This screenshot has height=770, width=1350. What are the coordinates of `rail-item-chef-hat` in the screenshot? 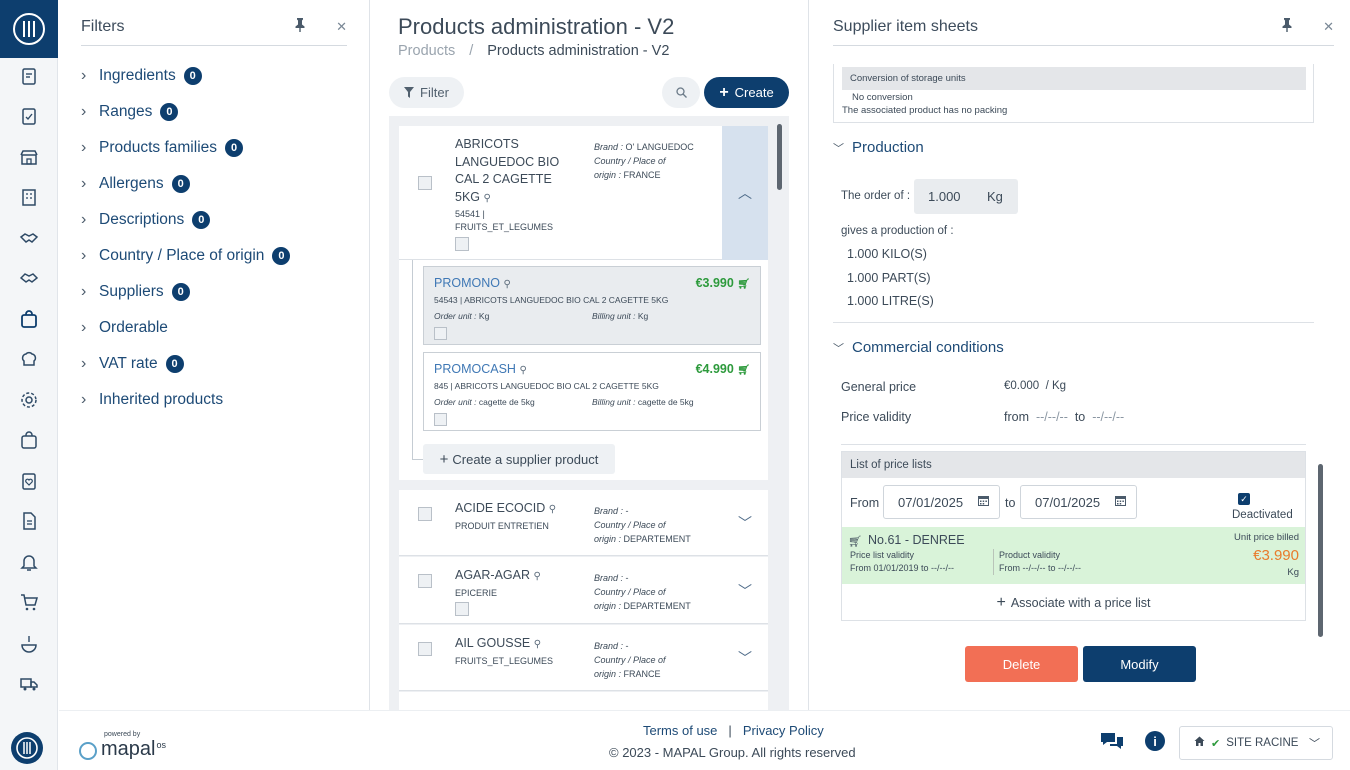 It's located at (29, 362).